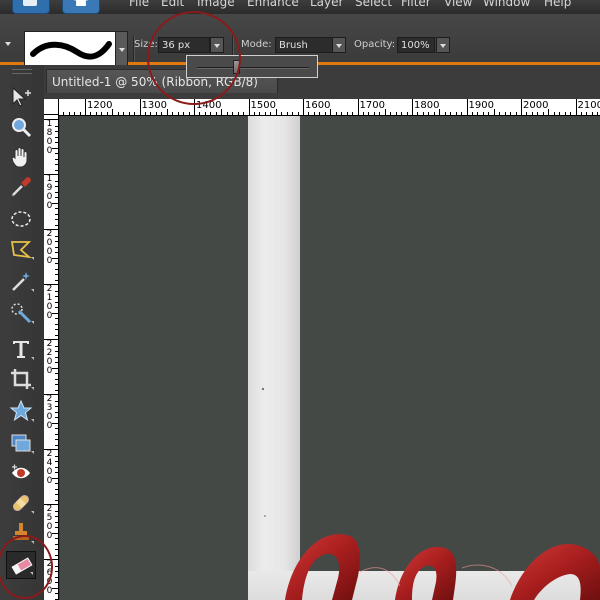 Image resolution: width=600 pixels, height=600 pixels. I want to click on ruler-origin, so click(51, 107).